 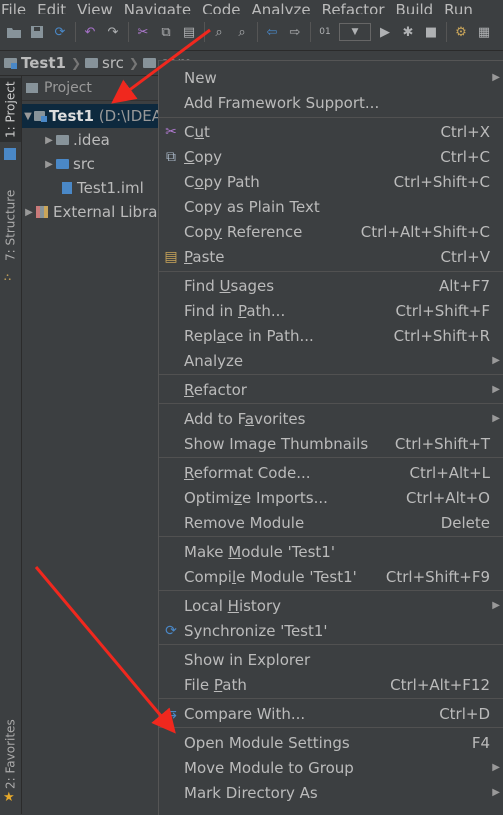 I want to click on tree-root-test1: ▼ Test1 (D:\IDEA, so click(x=92, y=116).